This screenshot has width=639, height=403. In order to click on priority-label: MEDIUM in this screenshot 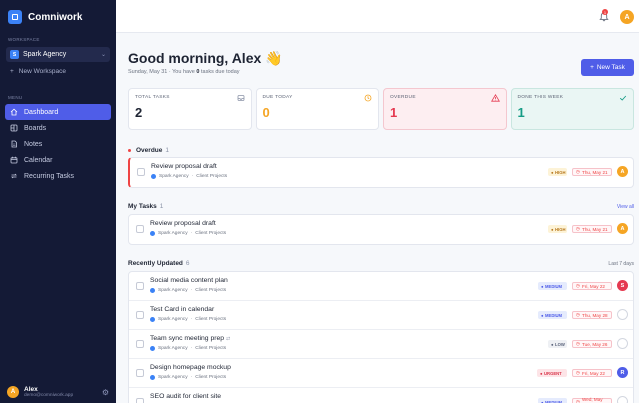, I will do `click(554, 315)`.